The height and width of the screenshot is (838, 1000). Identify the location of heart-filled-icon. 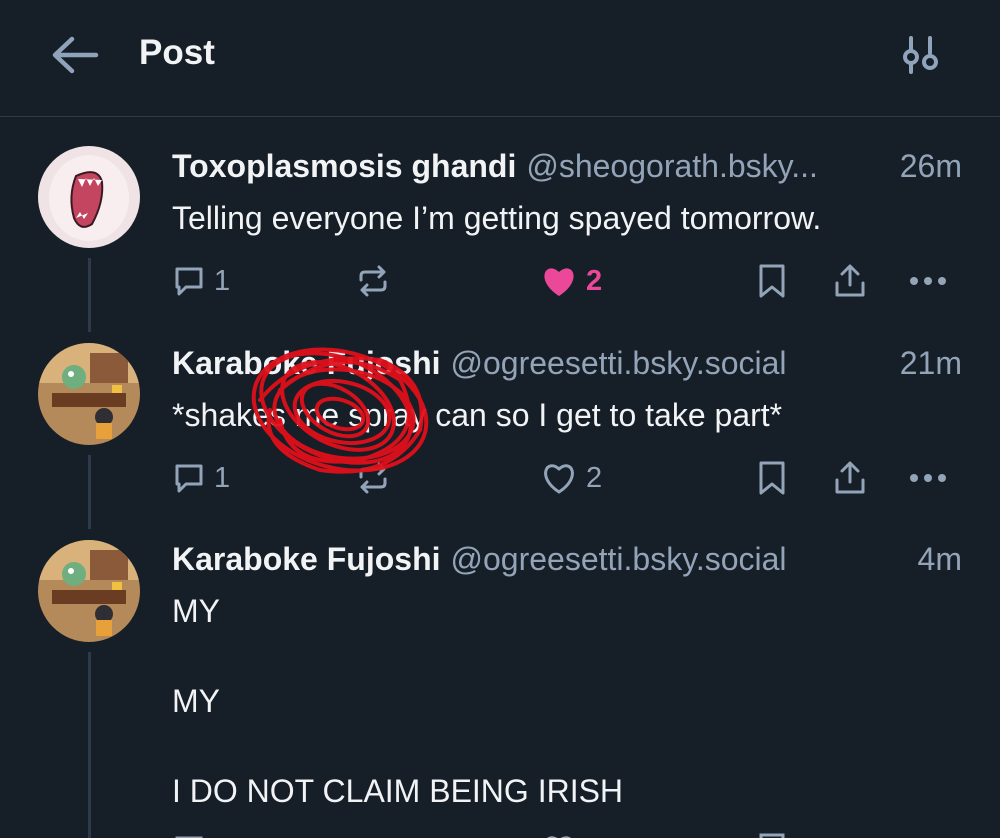
(559, 282).